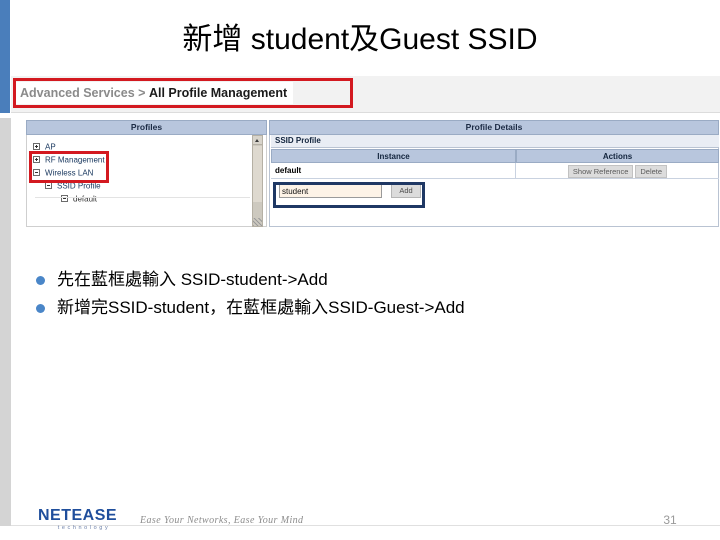  Describe the element at coordinates (651, 171) in the screenshot. I see `delete-button: Delete` at that location.